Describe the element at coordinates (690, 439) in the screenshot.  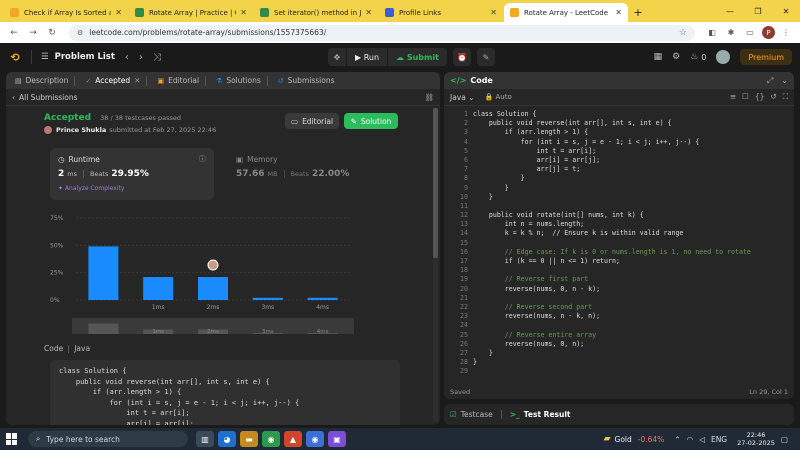
I see `network-icon: ◠` at that location.